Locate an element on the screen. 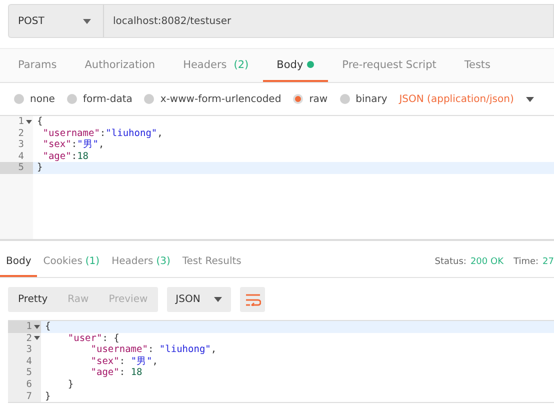  body-type-radio: form-data is located at coordinates (99, 99).